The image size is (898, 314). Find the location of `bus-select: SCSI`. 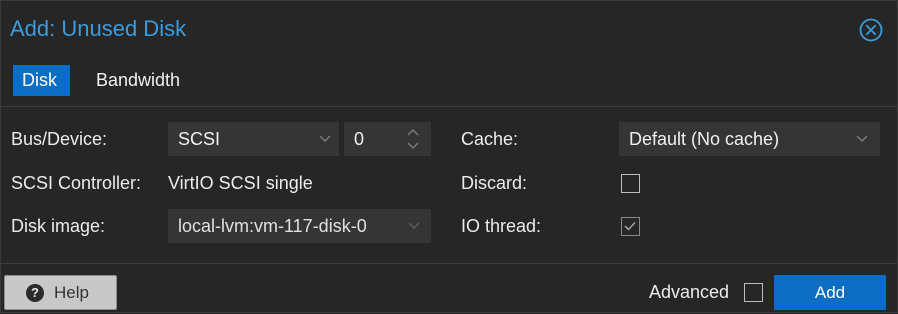

bus-select: SCSI is located at coordinates (253, 139).